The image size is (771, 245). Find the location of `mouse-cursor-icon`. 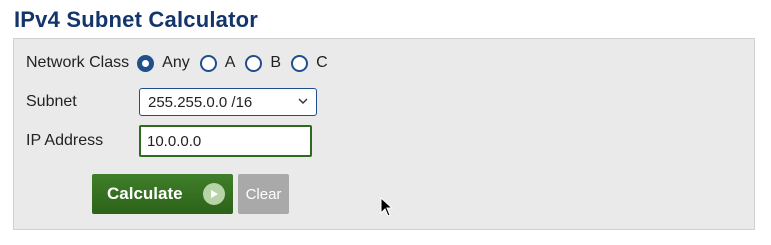

mouse-cursor-icon is located at coordinates (387, 207).